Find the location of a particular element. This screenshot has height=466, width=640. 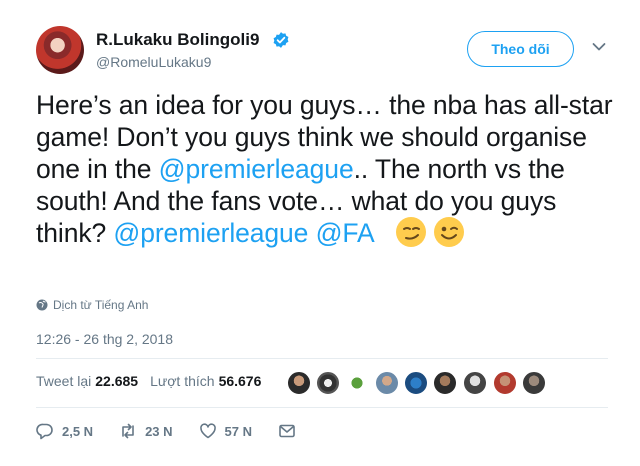

user-handle: @RomeluLukaku9 is located at coordinates (153, 62).